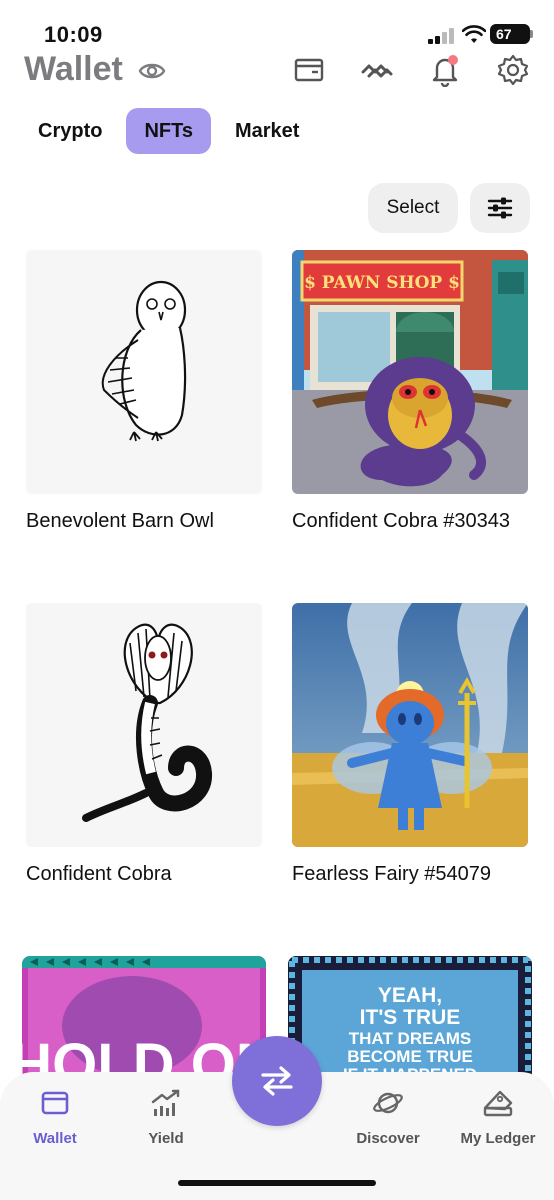  What do you see at coordinates (442, 36) in the screenshot?
I see `cell-signal-icon` at bounding box center [442, 36].